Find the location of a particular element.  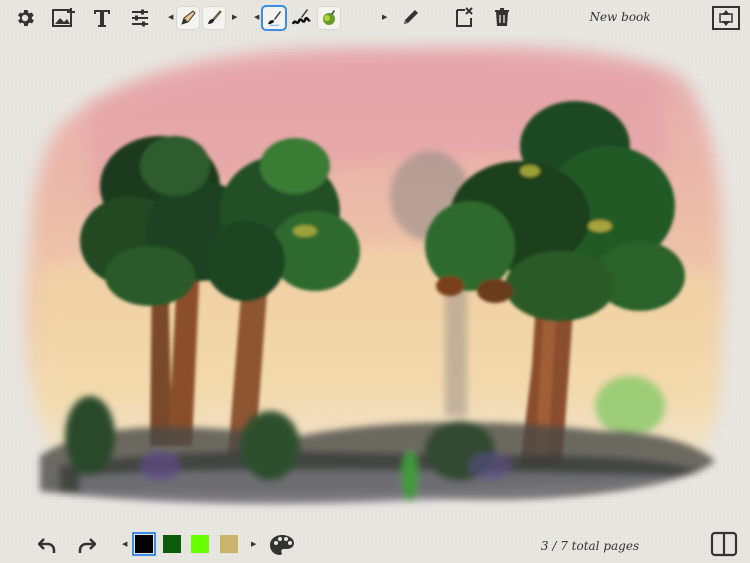

brushes-scroll-right-icon: ▶ is located at coordinates (384, 17).